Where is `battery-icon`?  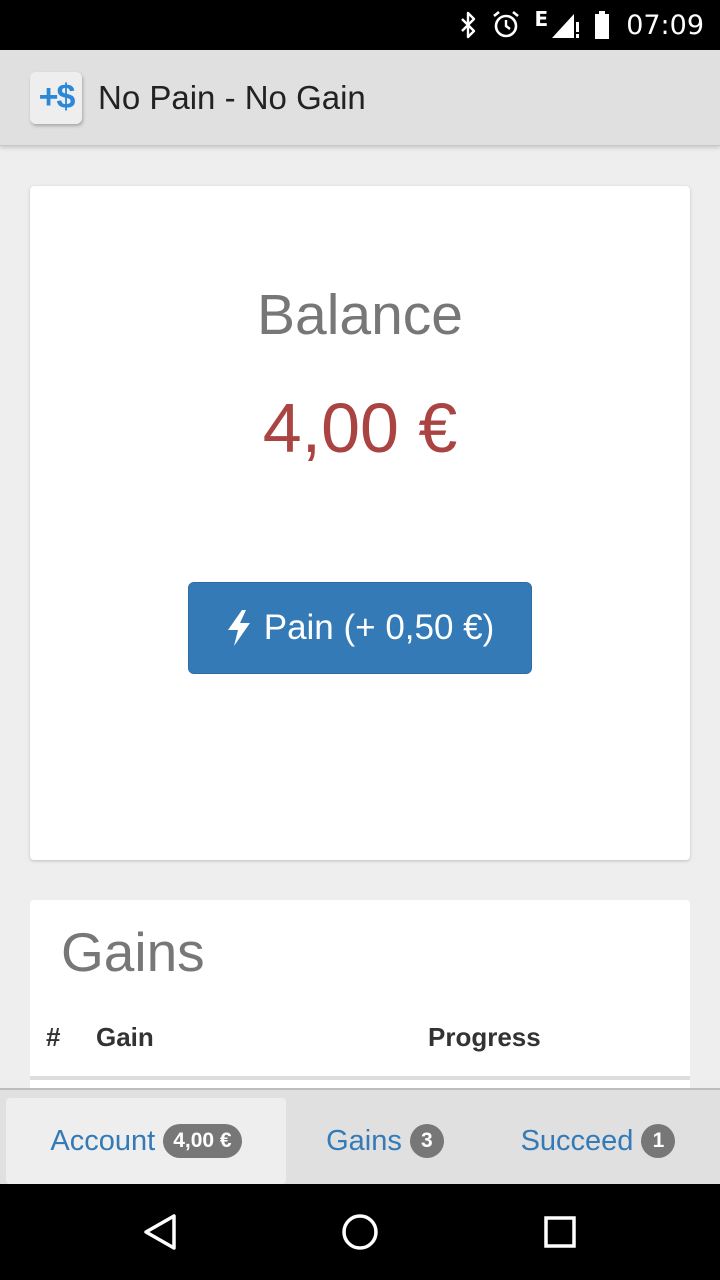 battery-icon is located at coordinates (602, 25).